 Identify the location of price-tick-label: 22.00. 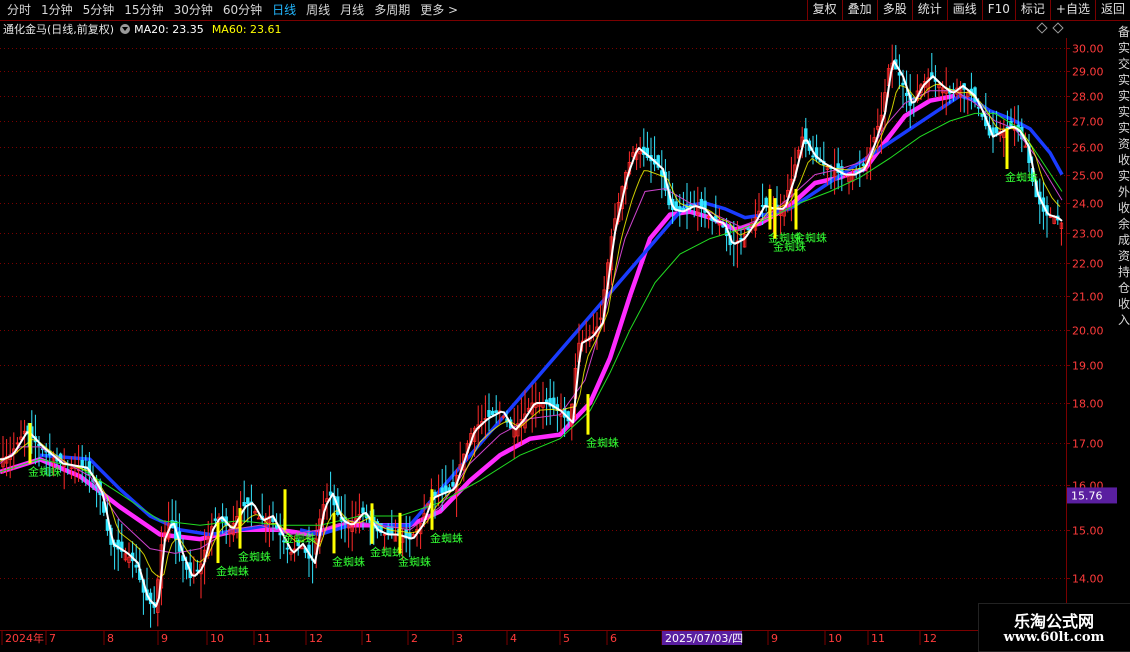
(1088, 264).